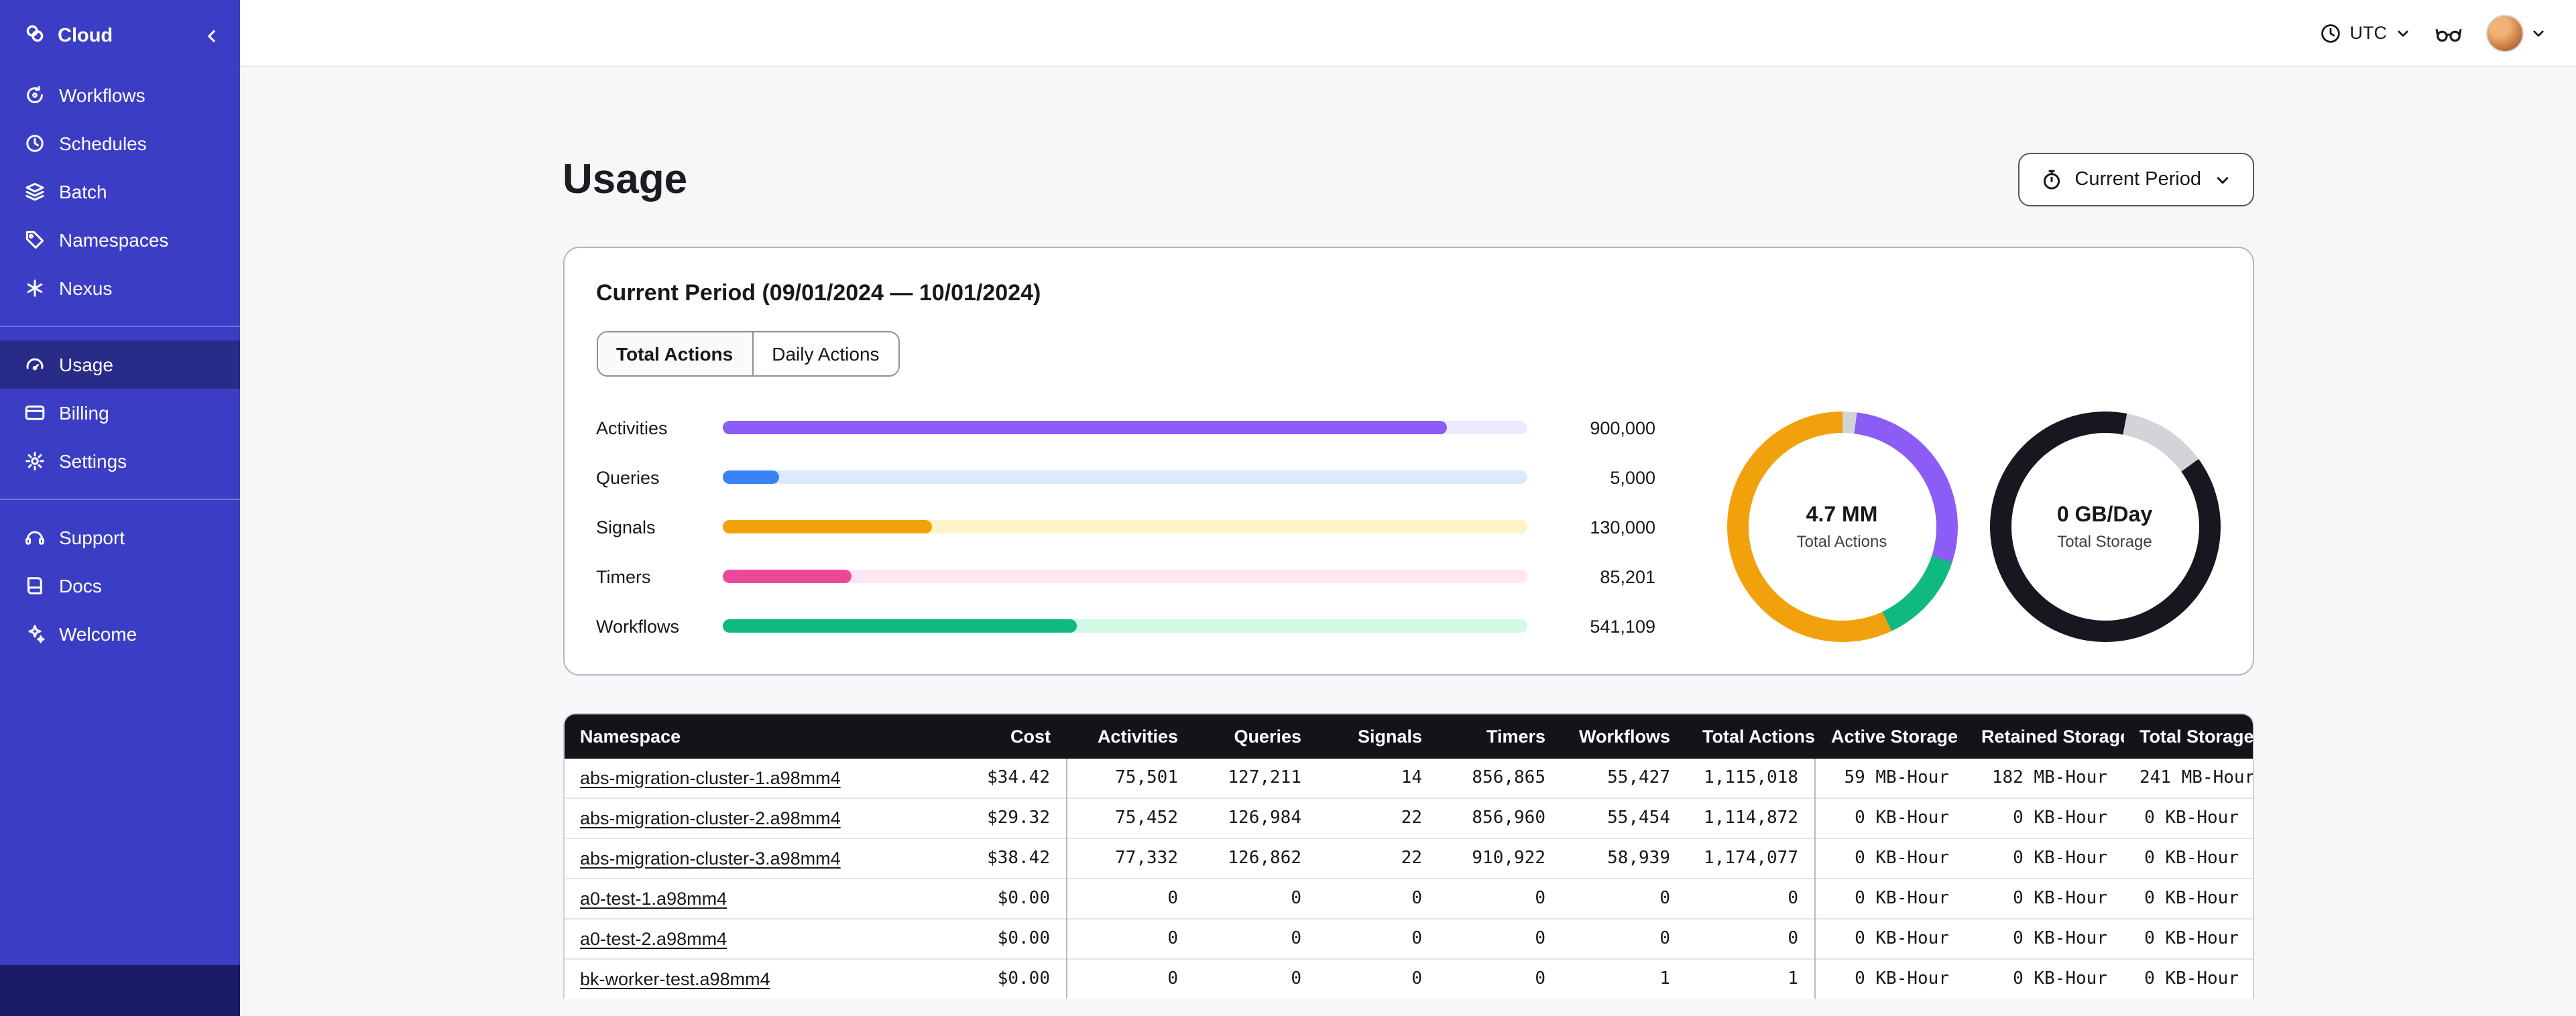  What do you see at coordinates (86, 288) in the screenshot?
I see `sidebar-item-label: Nexus` at bounding box center [86, 288].